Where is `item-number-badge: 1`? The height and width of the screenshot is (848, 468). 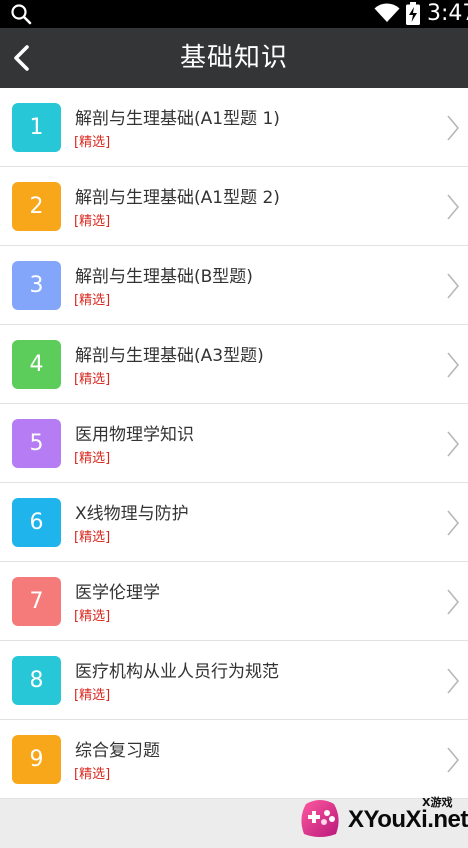 item-number-badge: 1 is located at coordinates (36, 127).